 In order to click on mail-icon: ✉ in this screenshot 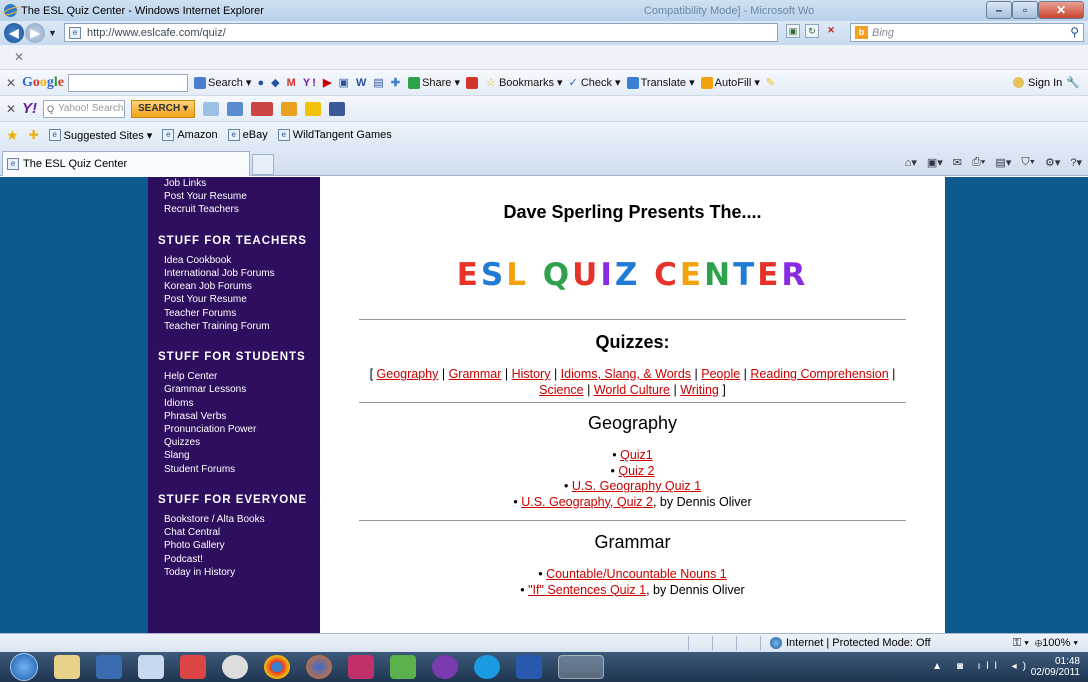, I will do `click(957, 162)`.